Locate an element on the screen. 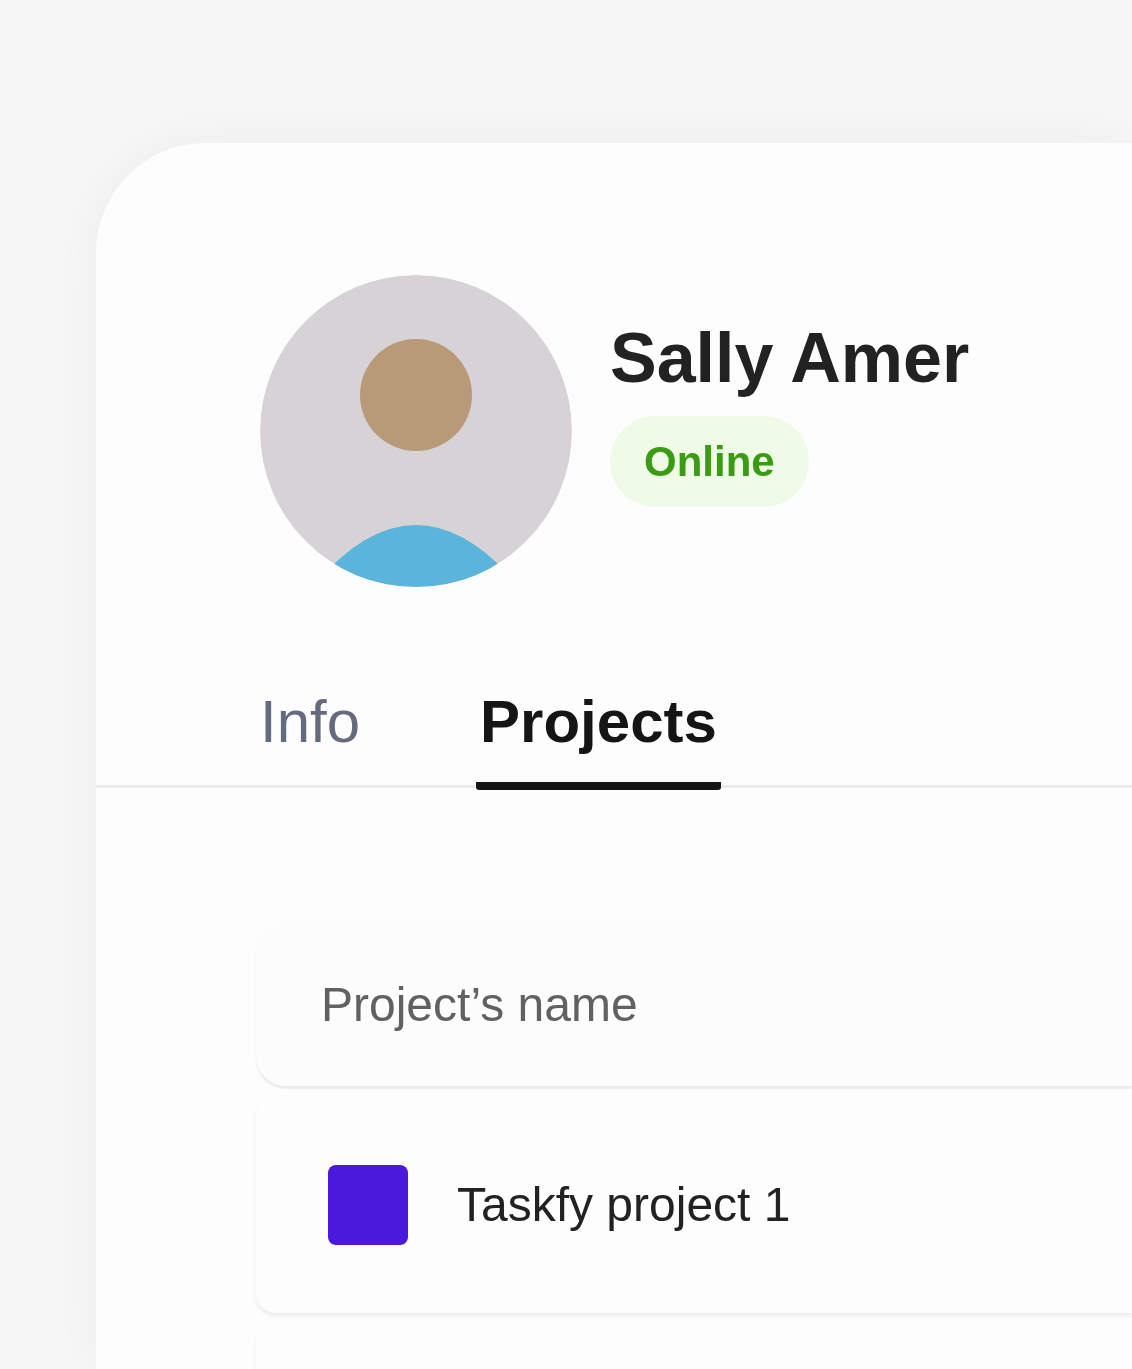 The width and height of the screenshot is (1132, 1369). user-name: Sally Amer is located at coordinates (790, 357).